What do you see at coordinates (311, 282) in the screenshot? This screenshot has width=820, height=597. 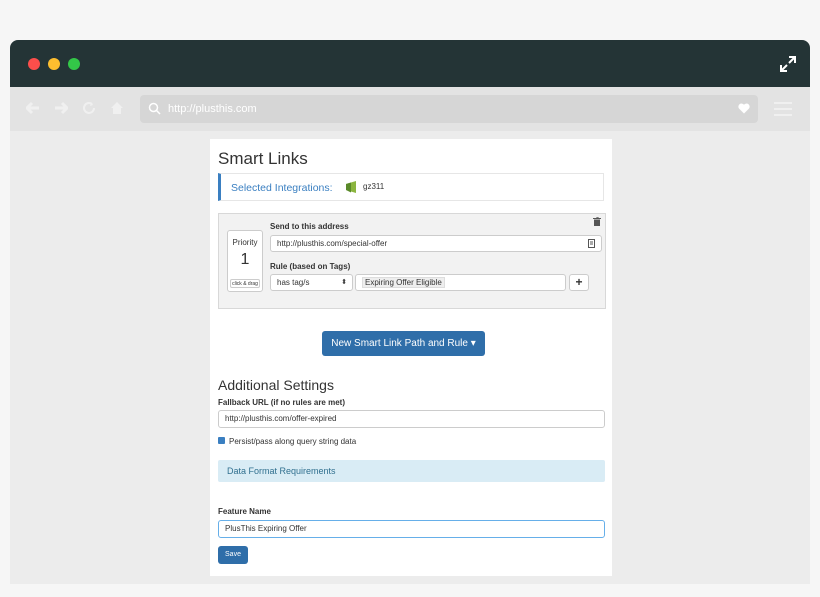 I see `condition-select: has tag/s ⬍` at bounding box center [311, 282].